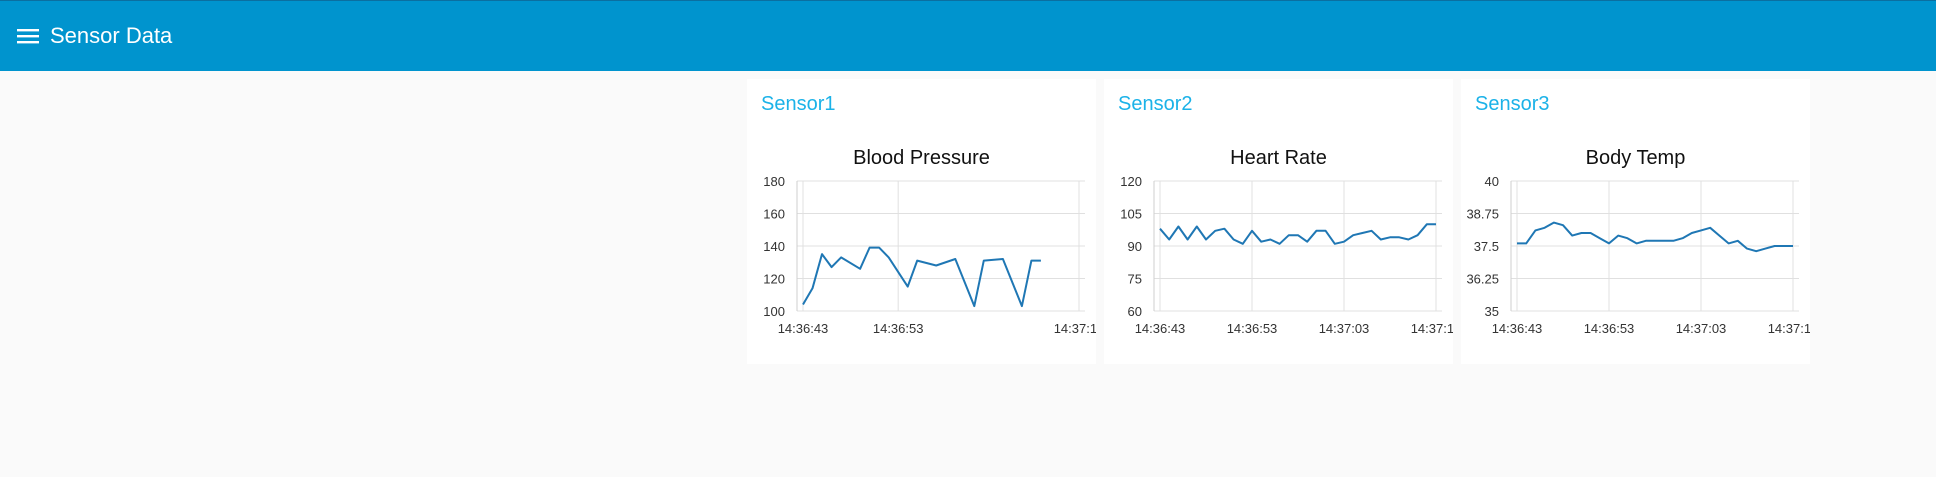 This screenshot has height=477, width=1936. I want to click on hamburger-menu-icon, so click(28, 36).